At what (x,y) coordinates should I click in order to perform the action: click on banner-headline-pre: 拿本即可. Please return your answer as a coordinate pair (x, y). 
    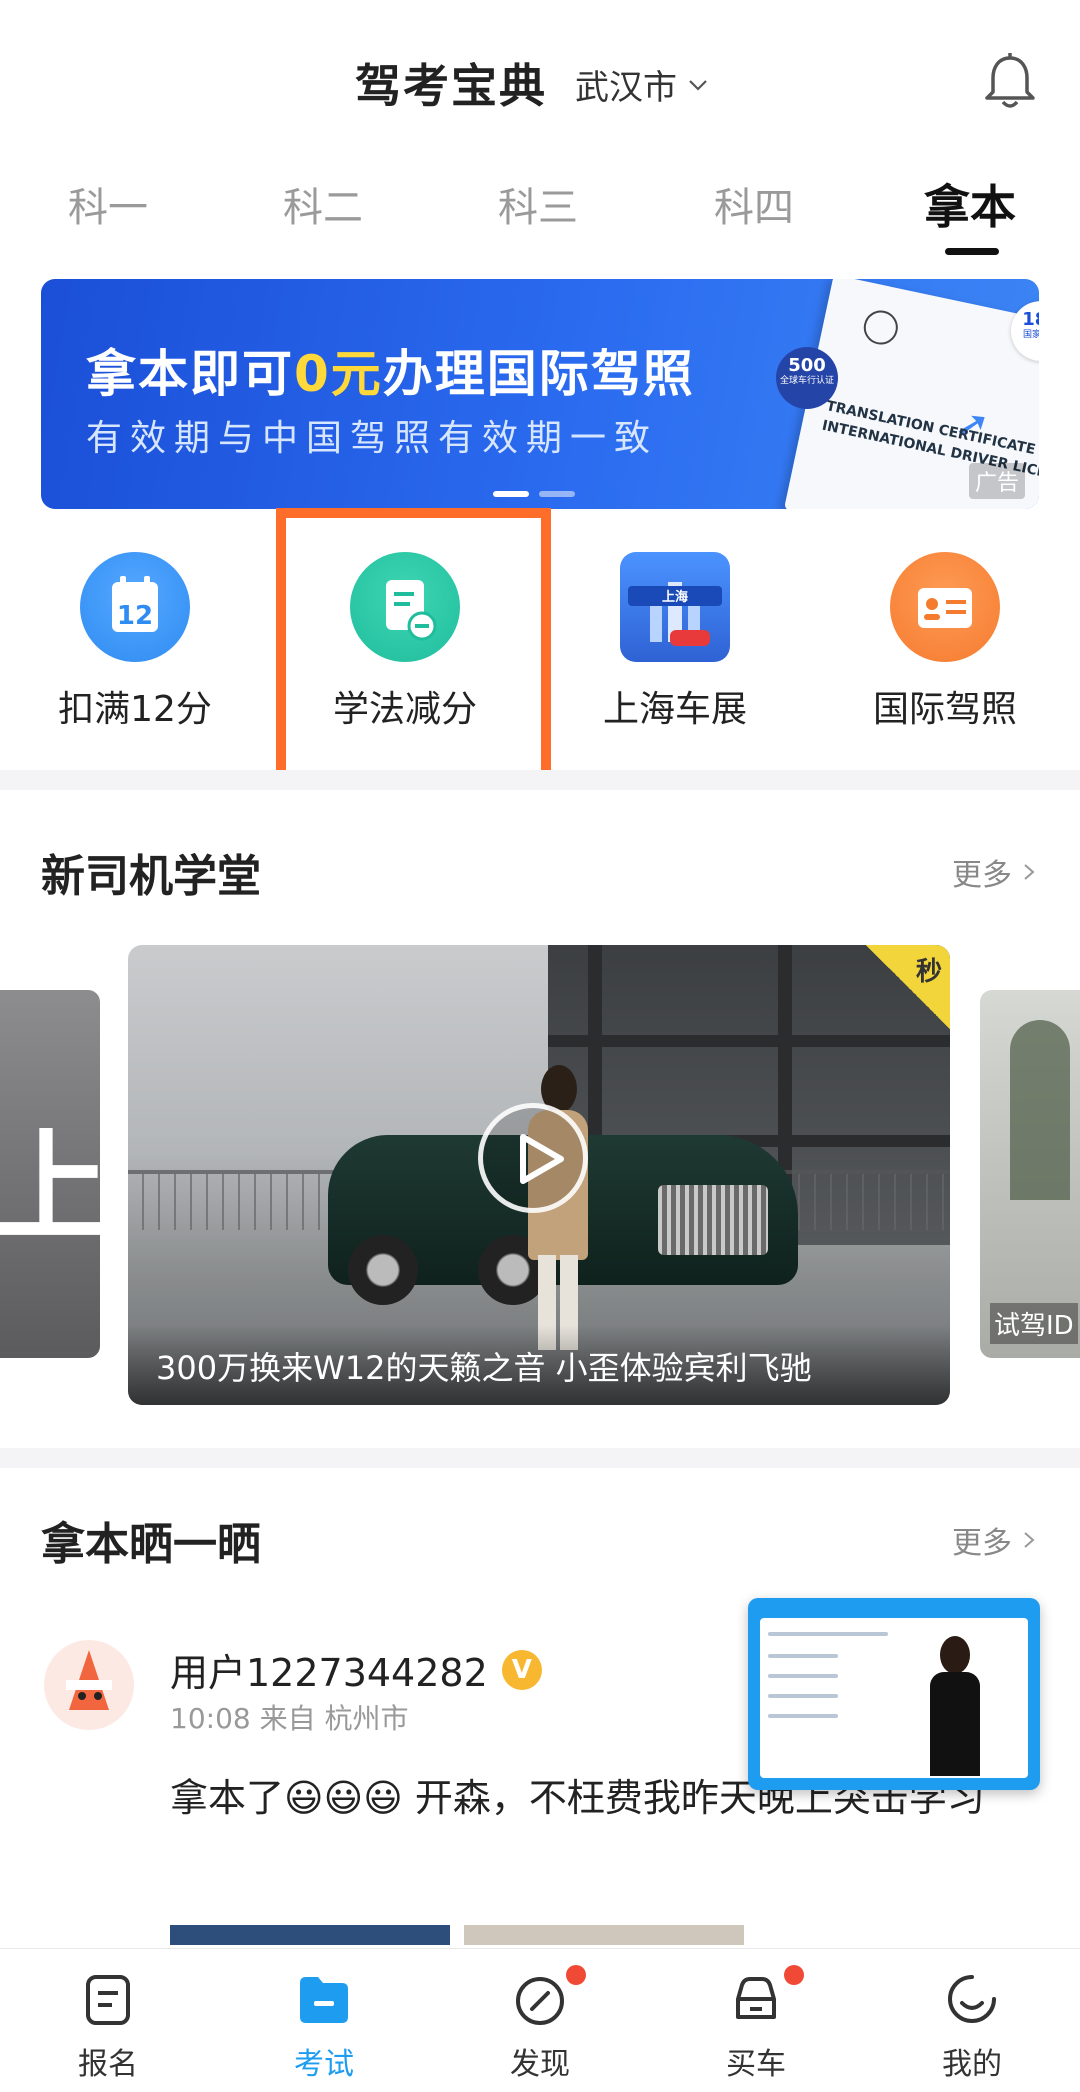
    Looking at the image, I should click on (190, 374).